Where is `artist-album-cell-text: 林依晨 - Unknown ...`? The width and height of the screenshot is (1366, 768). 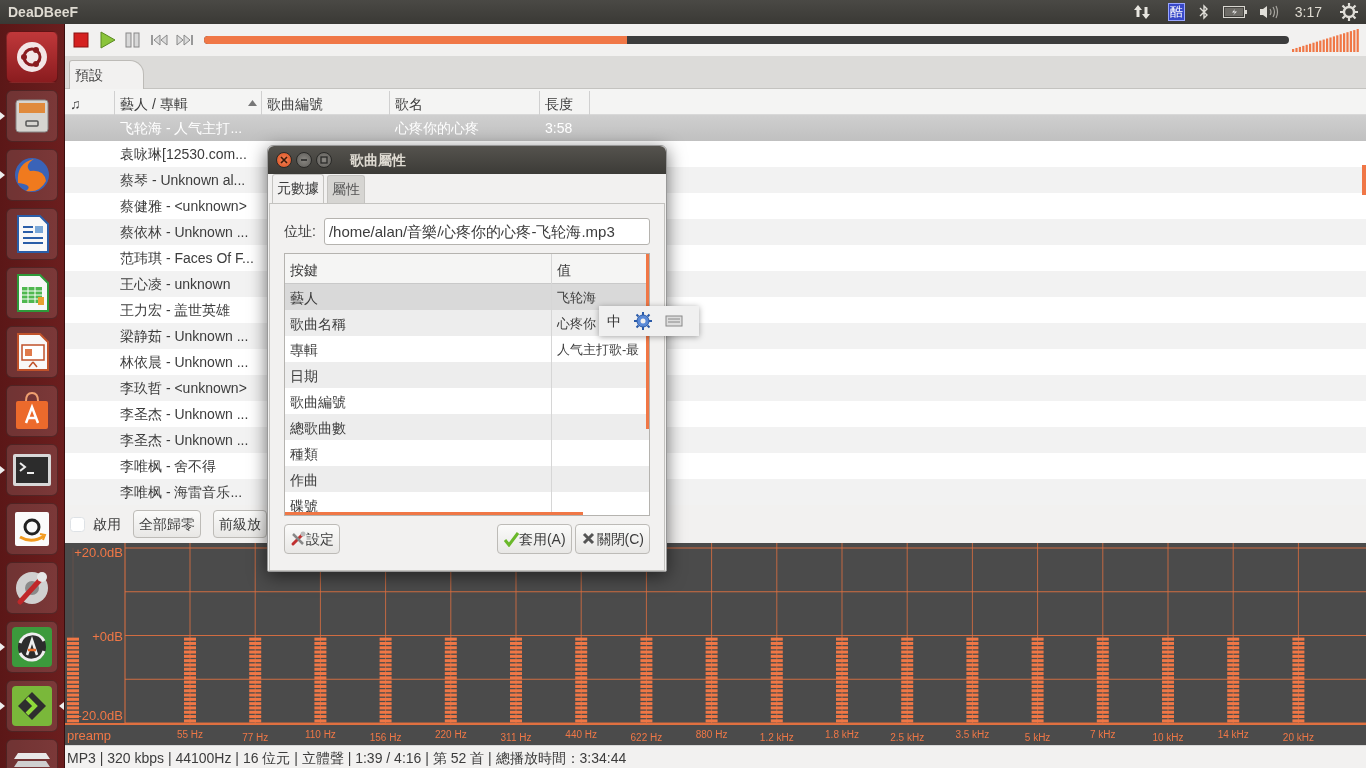 artist-album-cell-text: 林依晨 - Unknown ... is located at coordinates (184, 362).